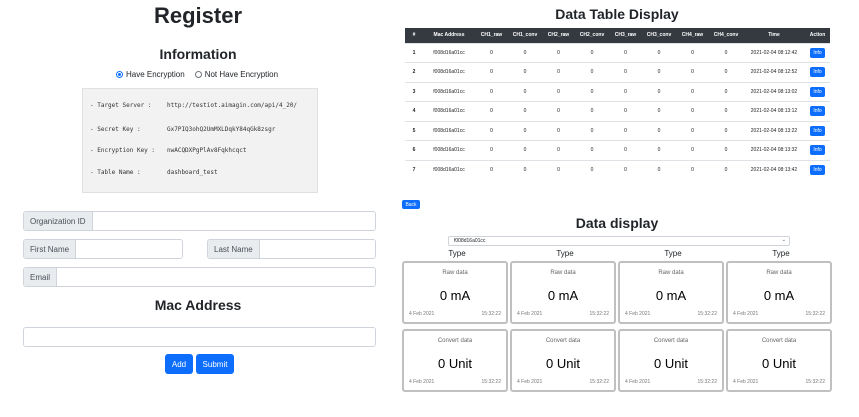 The width and height of the screenshot is (859, 417). What do you see at coordinates (411, 204) in the screenshot?
I see `back-button: Back` at bounding box center [411, 204].